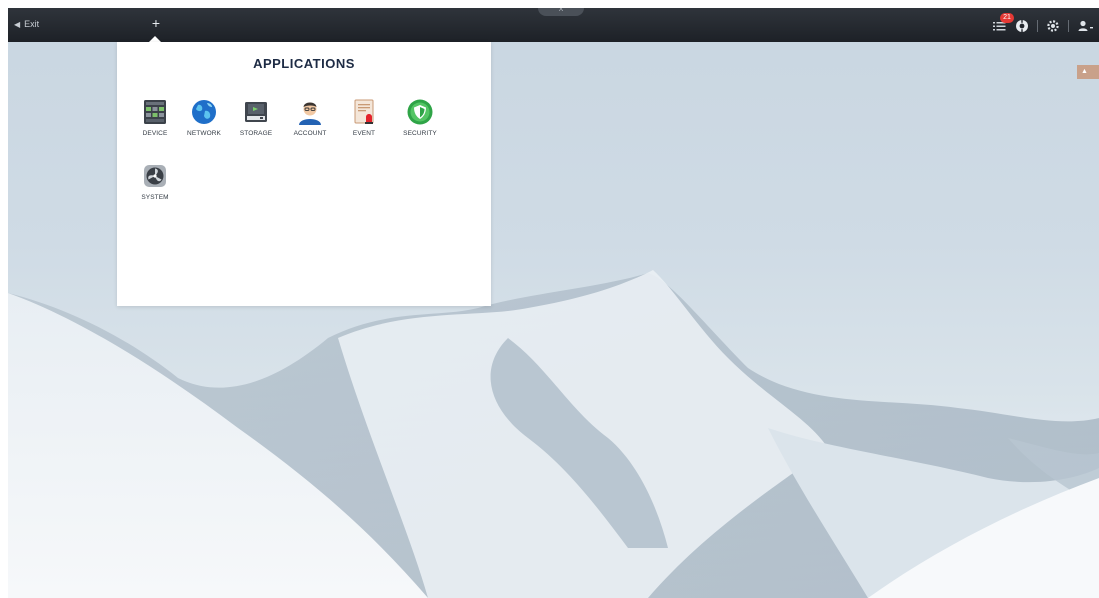  I want to click on app-device: DEVICE, so click(155, 117).